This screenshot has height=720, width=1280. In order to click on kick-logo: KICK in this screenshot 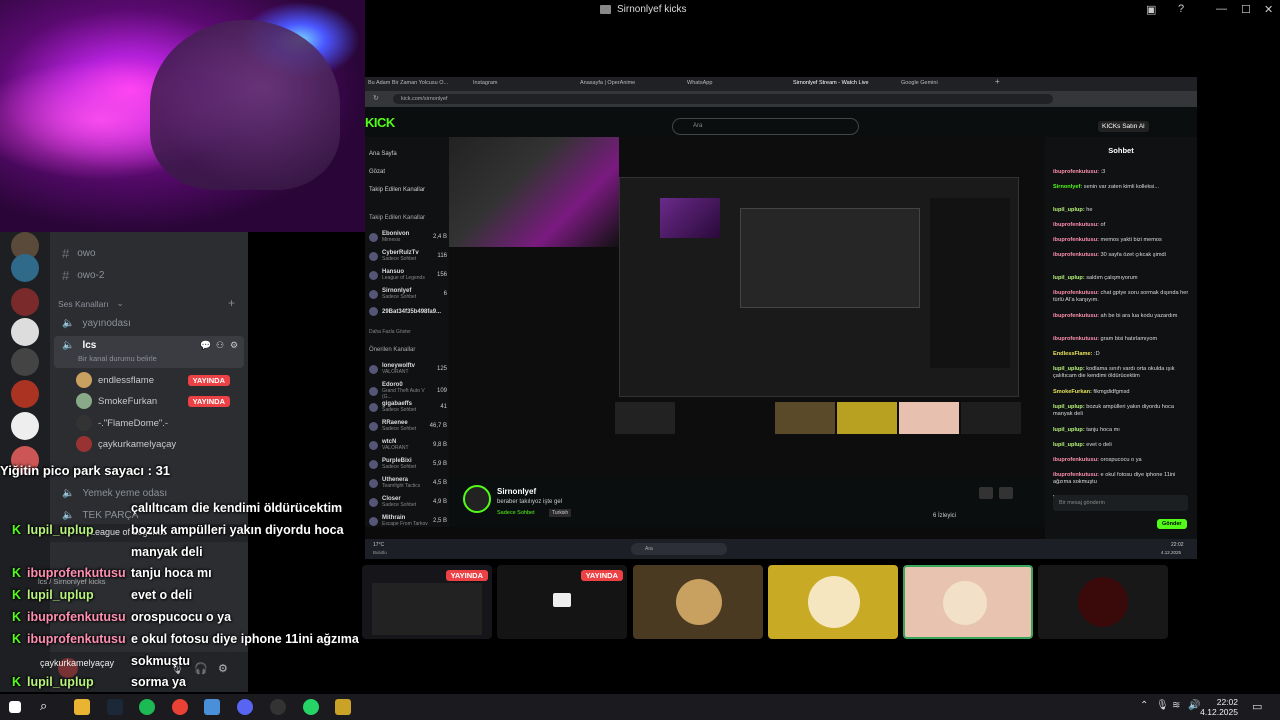, I will do `click(380, 122)`.